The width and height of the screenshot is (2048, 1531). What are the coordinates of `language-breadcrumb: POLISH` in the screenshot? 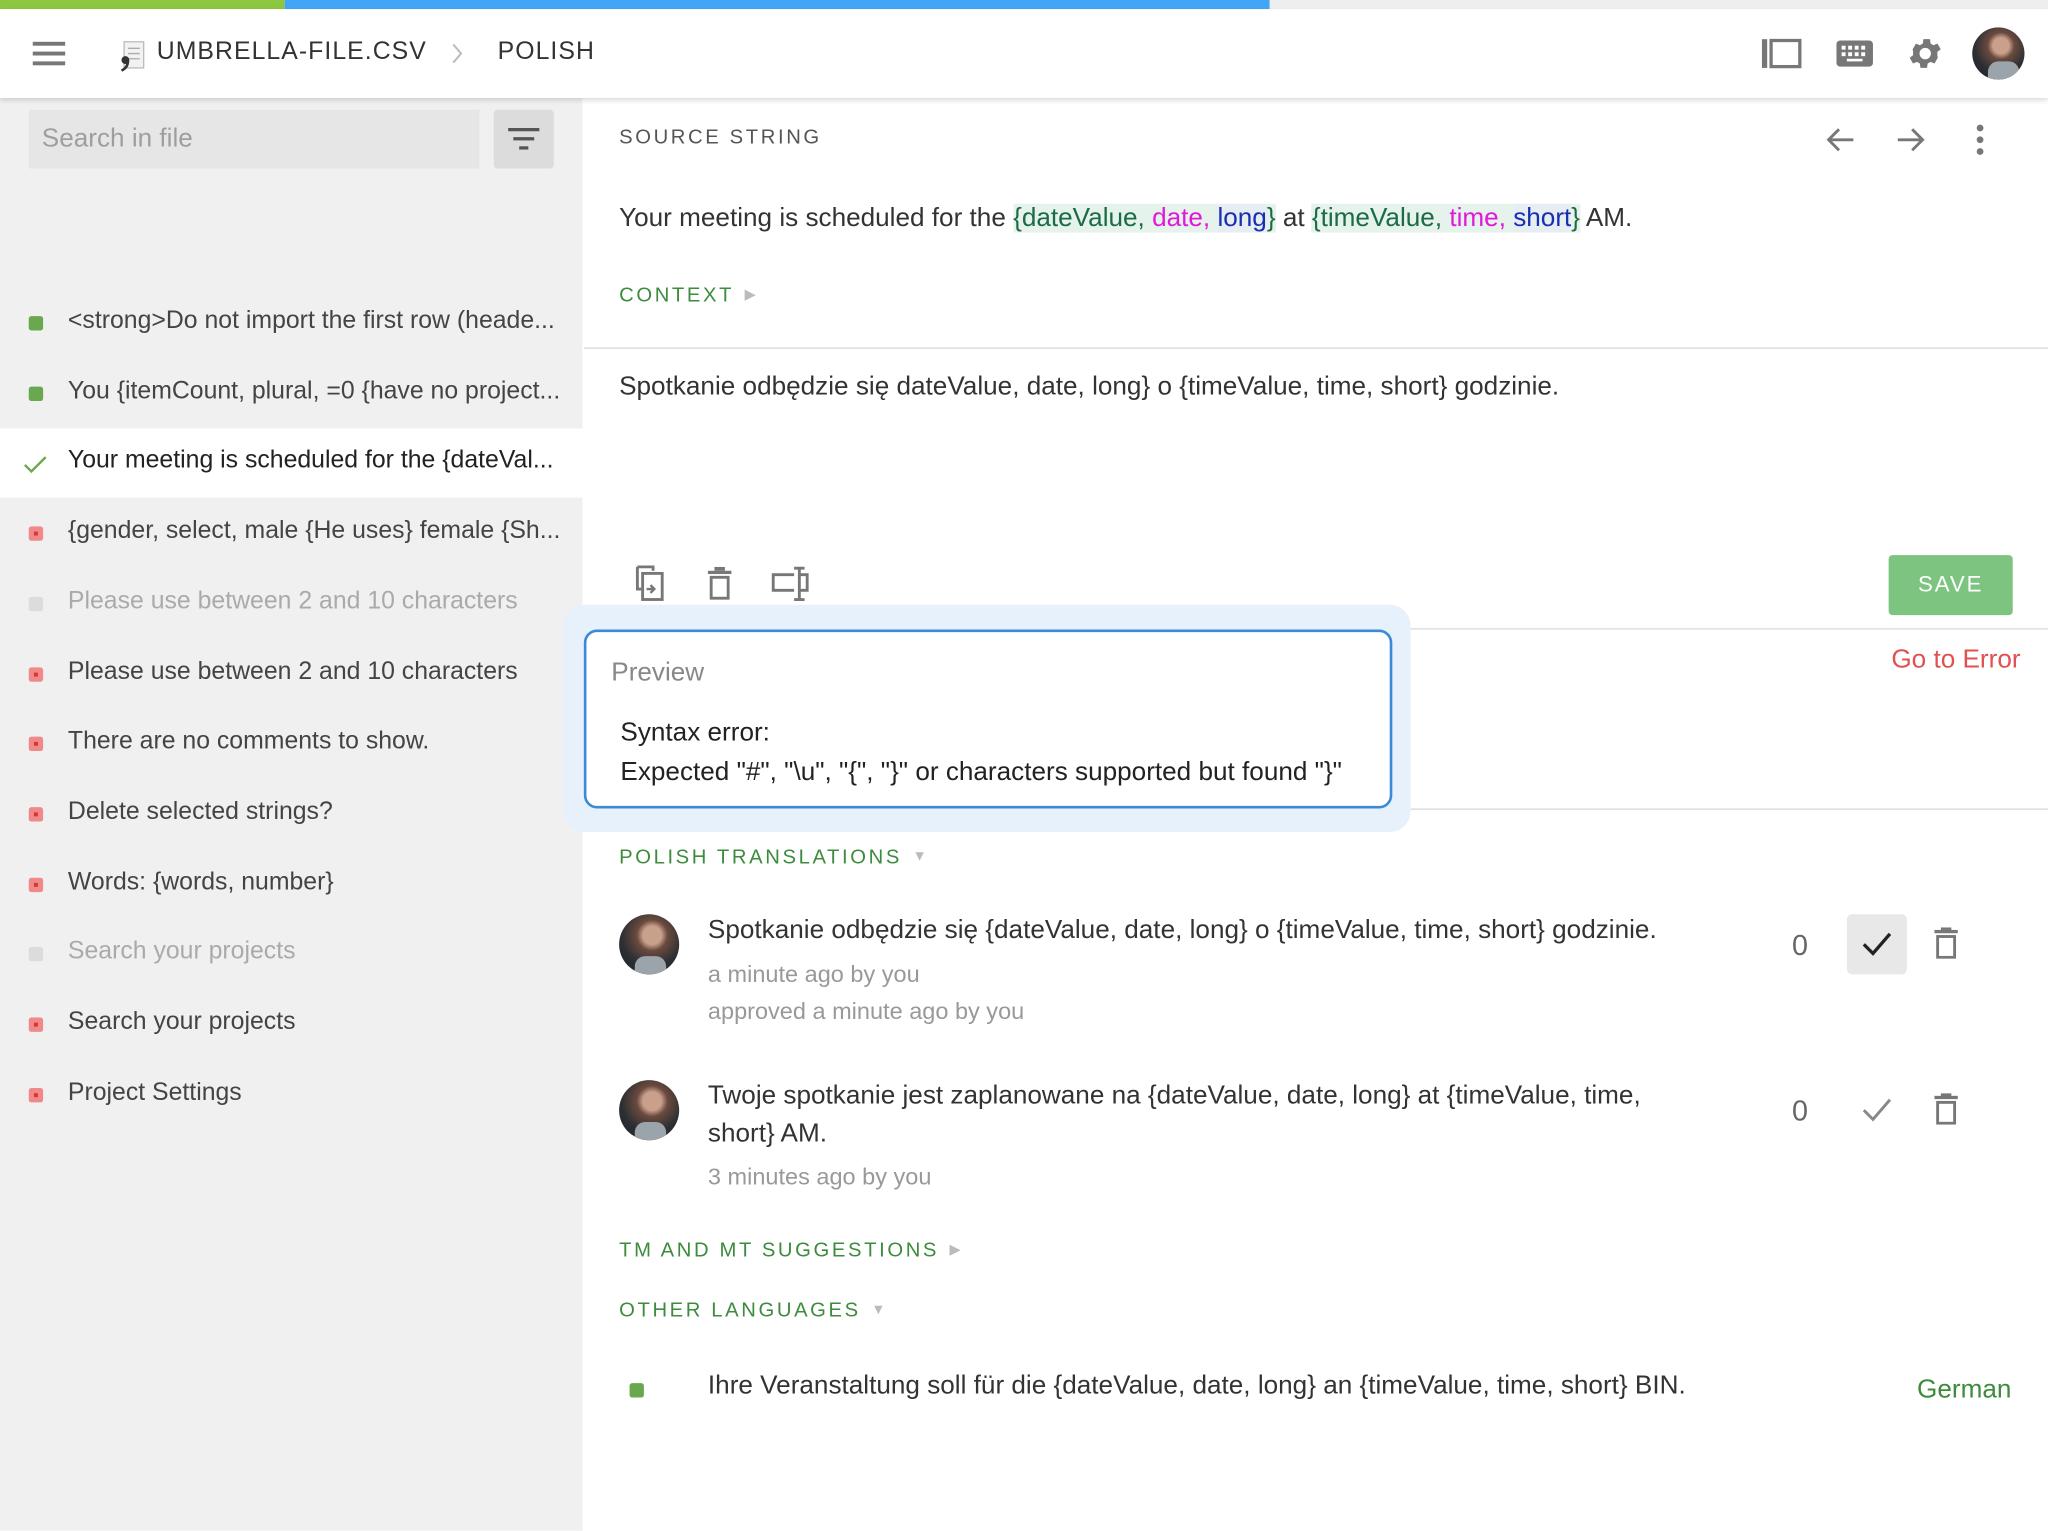 It's located at (546, 52).